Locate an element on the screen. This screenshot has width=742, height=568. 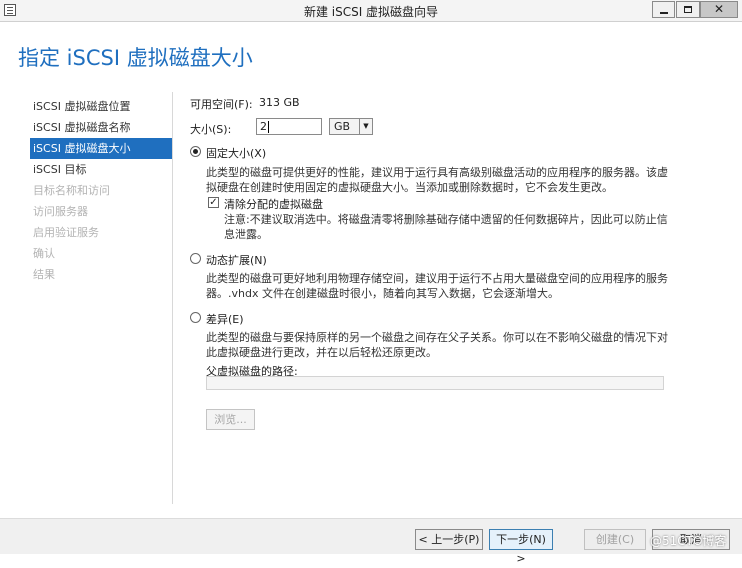
nav-step-access-servers: 访问服务器 is located at coordinates (60, 211).